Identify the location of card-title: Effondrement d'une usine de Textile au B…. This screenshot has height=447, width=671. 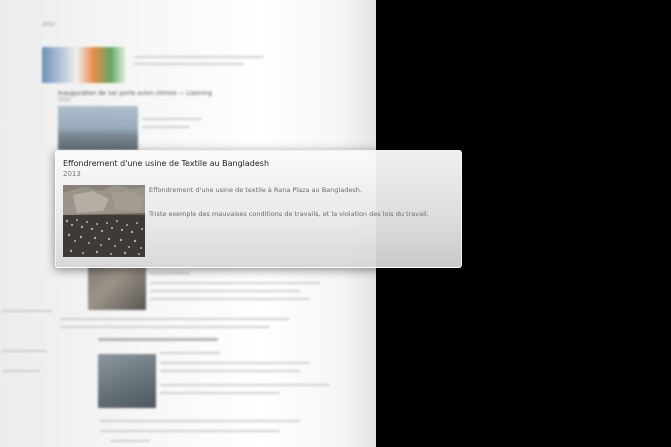
(166, 163).